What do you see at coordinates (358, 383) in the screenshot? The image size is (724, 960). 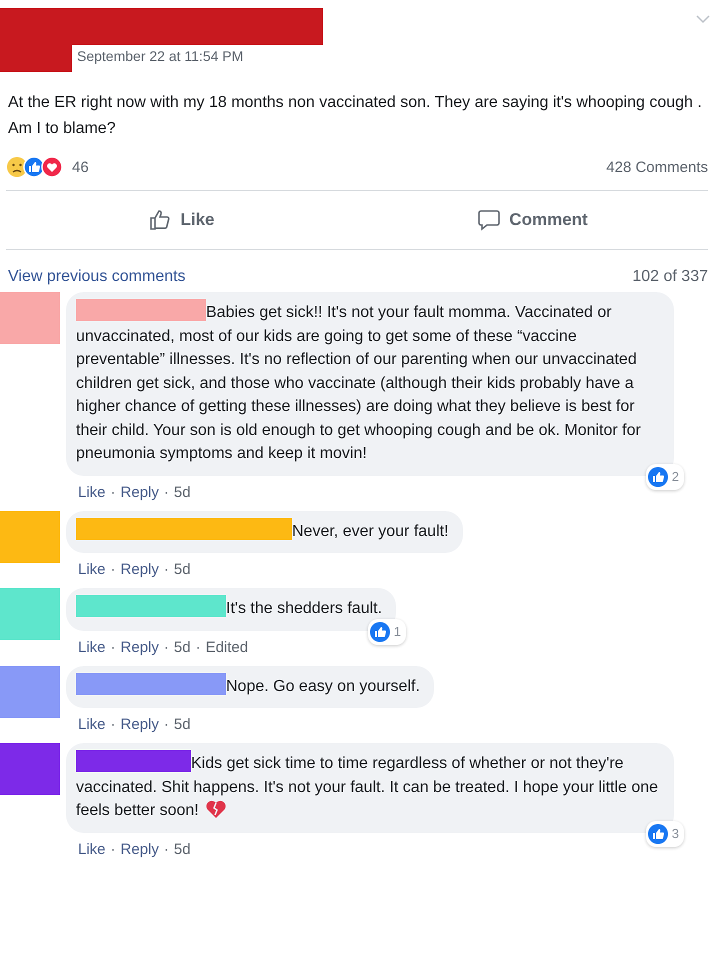 I see `comment-text: Babies get sick!! It's not your fault momma. Vaccinated or unvaccinated, most of our kids are going to get some of these “vaccine preventable” illnesses. It's no reflection of our parenting when our unvaccinated children get sick, and those who vaccinate (although their kids probably have a higher chance of getting these illnesses) are doing what they believe is best for their child. Your son is old enough to get whooping cough and be ok. Monitor for pneumonia symptoms and keep it movin!` at bounding box center [358, 383].